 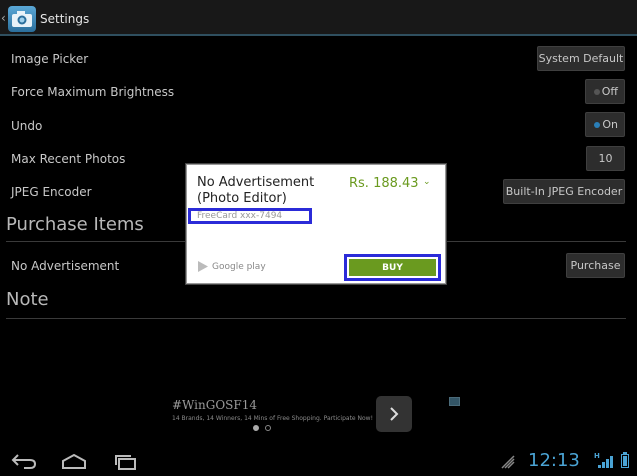 What do you see at coordinates (609, 91) in the screenshot?
I see `brightness-toggle-label: Off` at bounding box center [609, 91].